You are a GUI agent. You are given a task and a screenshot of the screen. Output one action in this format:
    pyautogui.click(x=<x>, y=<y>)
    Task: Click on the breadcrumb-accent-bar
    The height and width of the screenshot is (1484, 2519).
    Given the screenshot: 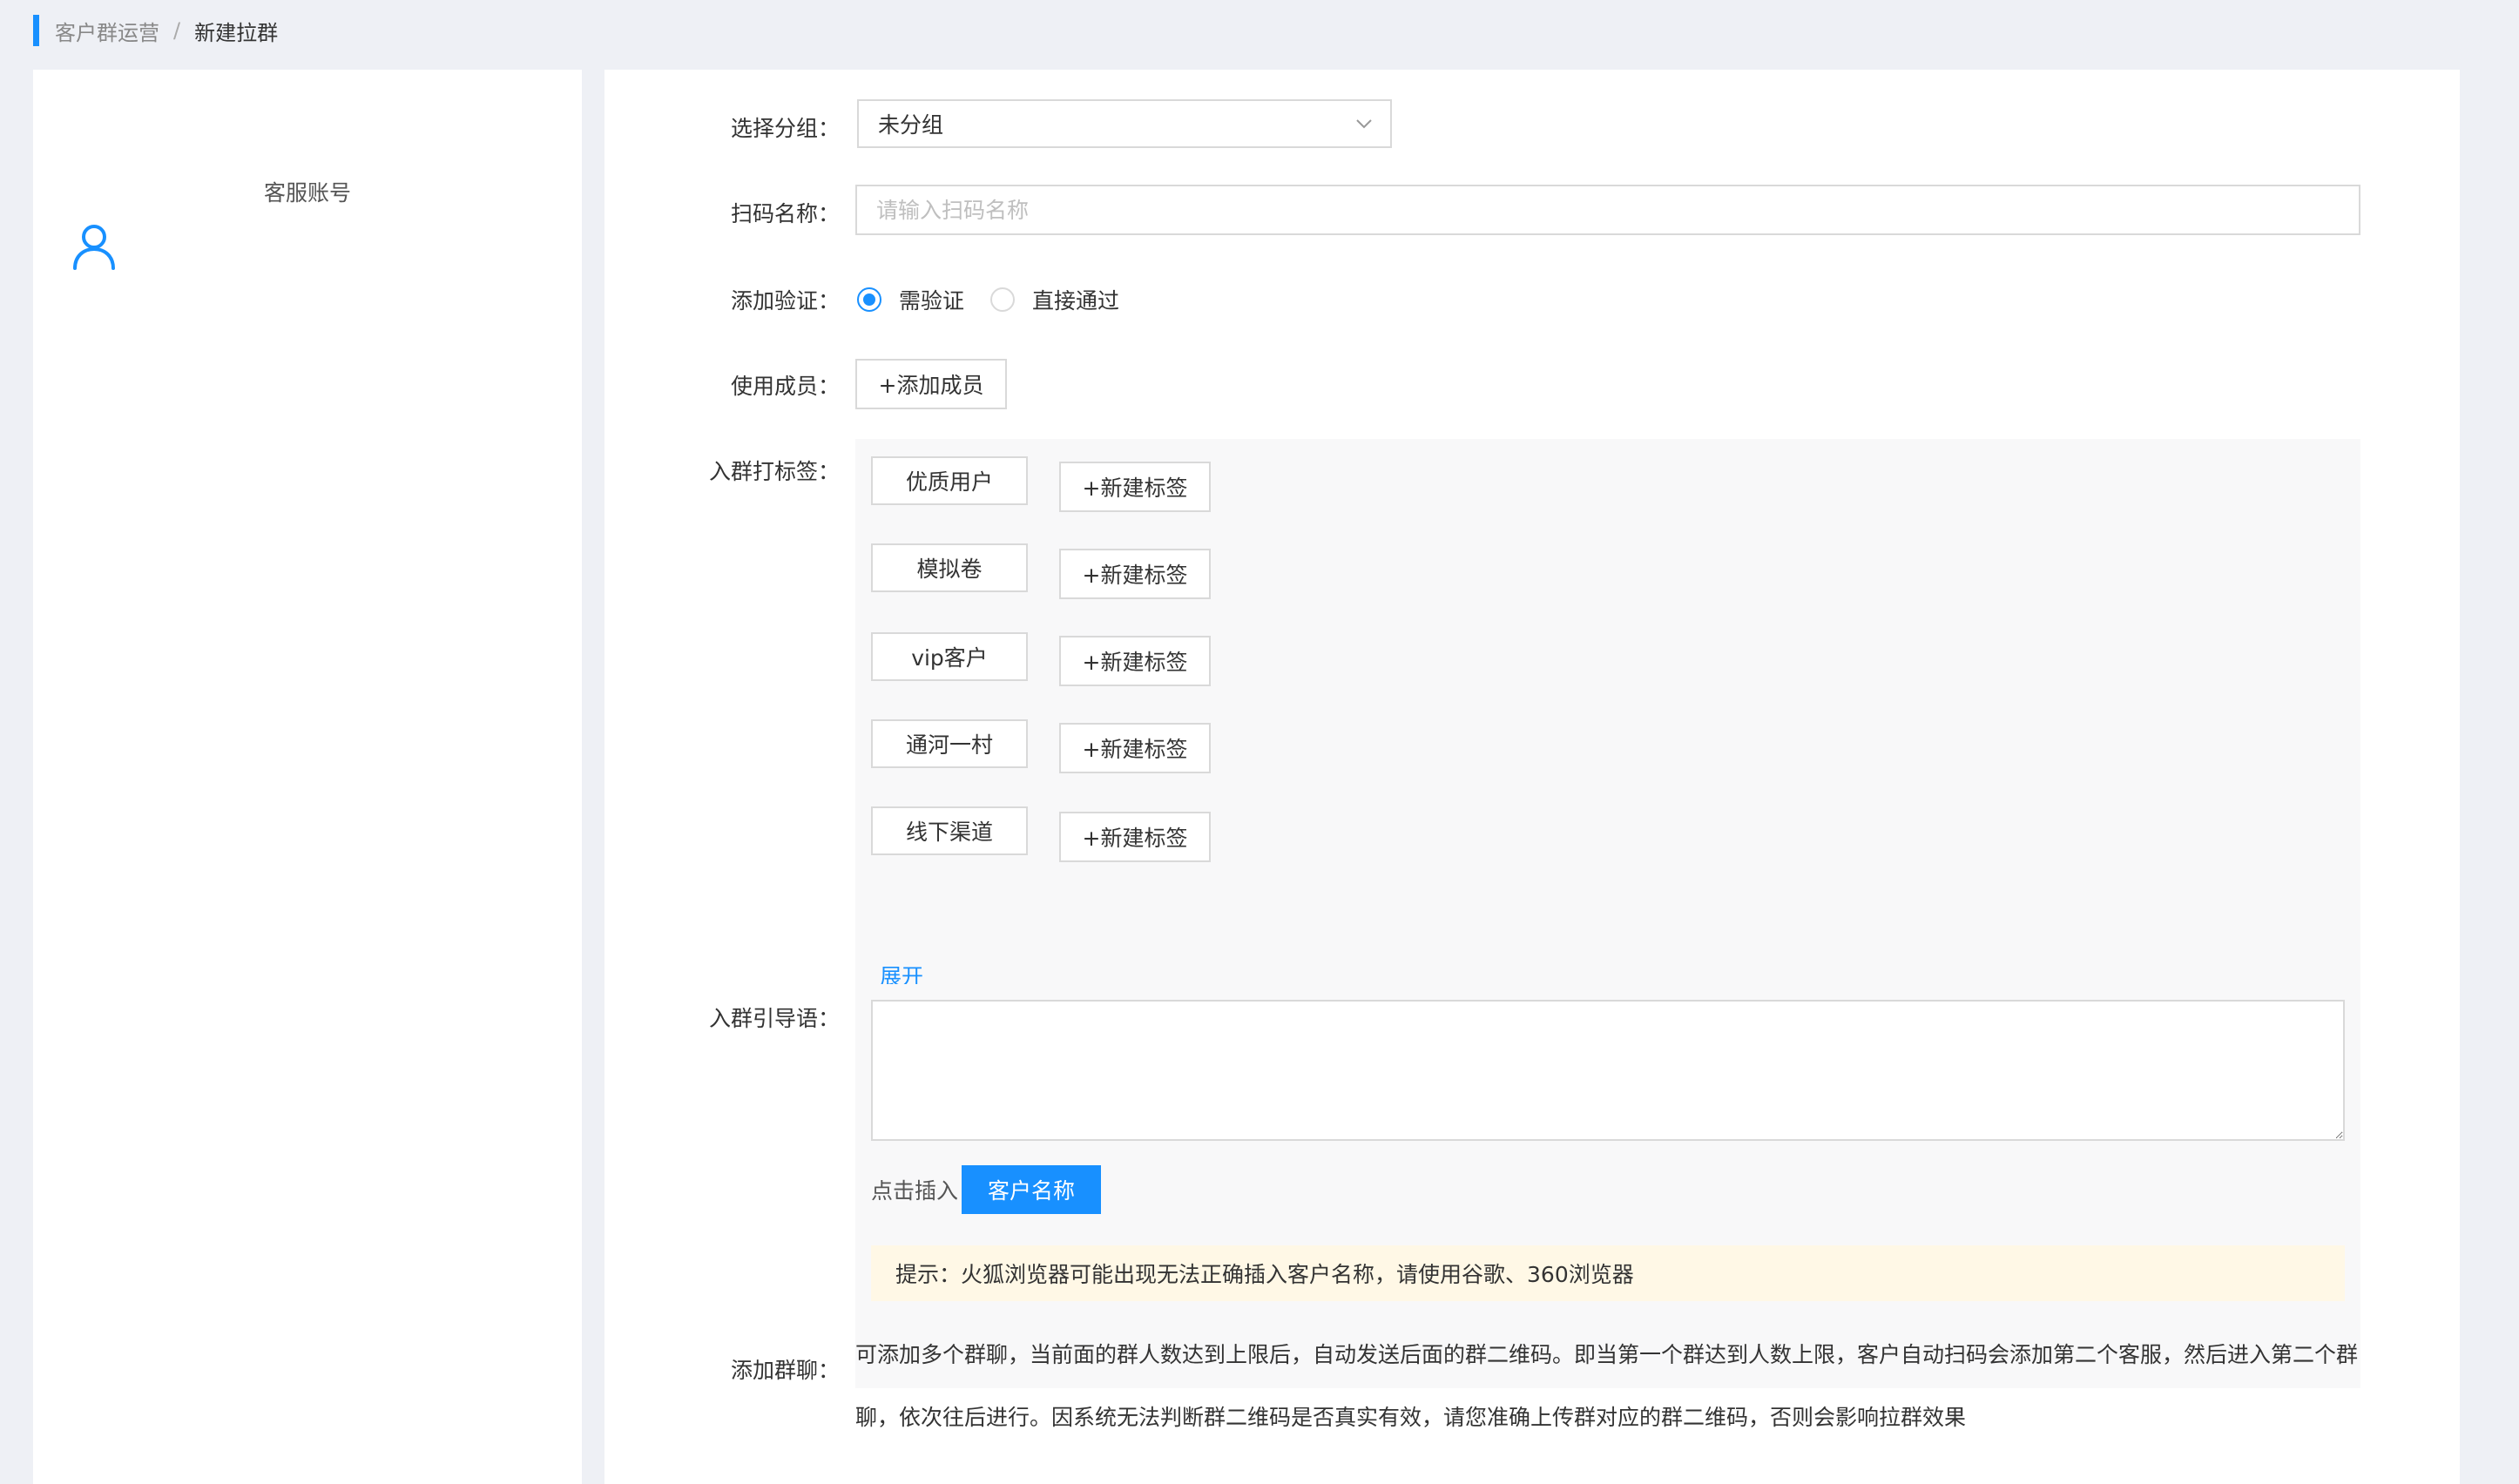 What is the action you would take?
    pyautogui.click(x=36, y=31)
    